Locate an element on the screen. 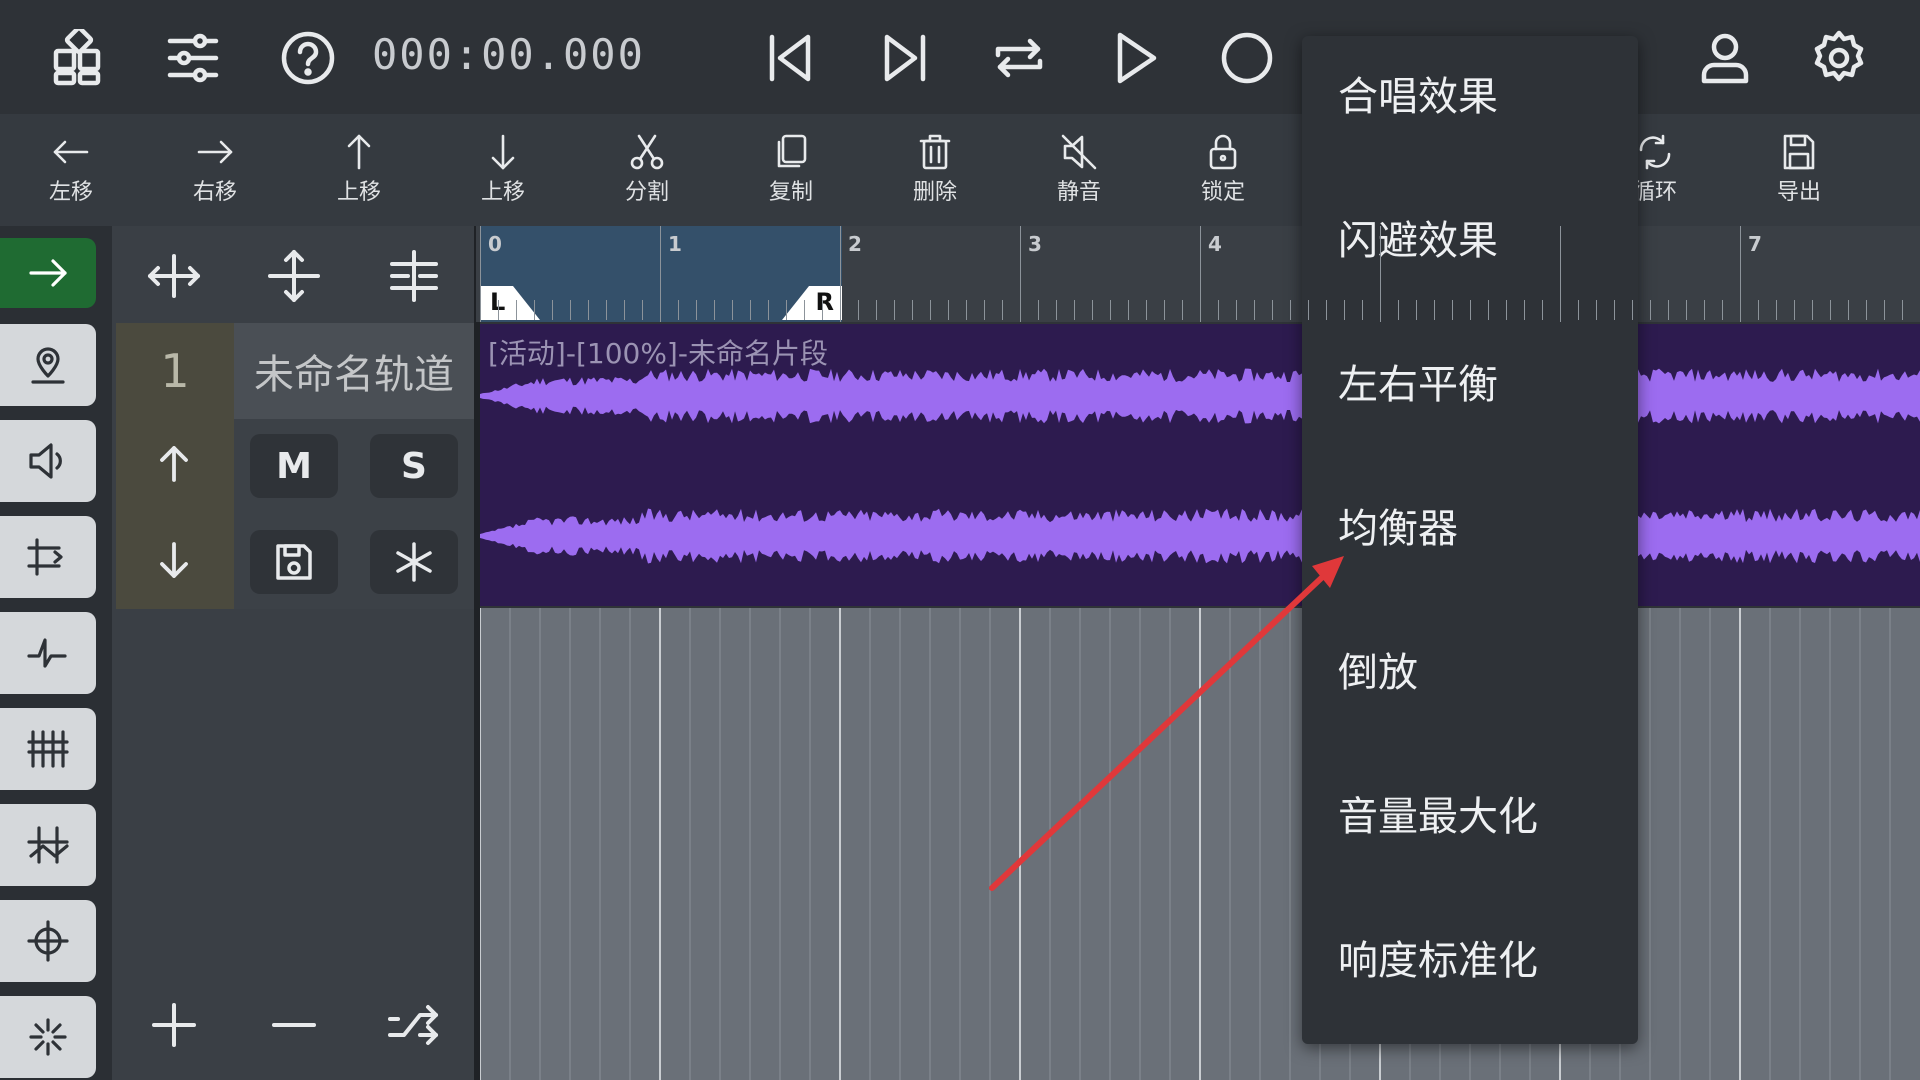 The height and width of the screenshot is (1080, 1920). annotation-arrow is located at coordinates (1166, 723).